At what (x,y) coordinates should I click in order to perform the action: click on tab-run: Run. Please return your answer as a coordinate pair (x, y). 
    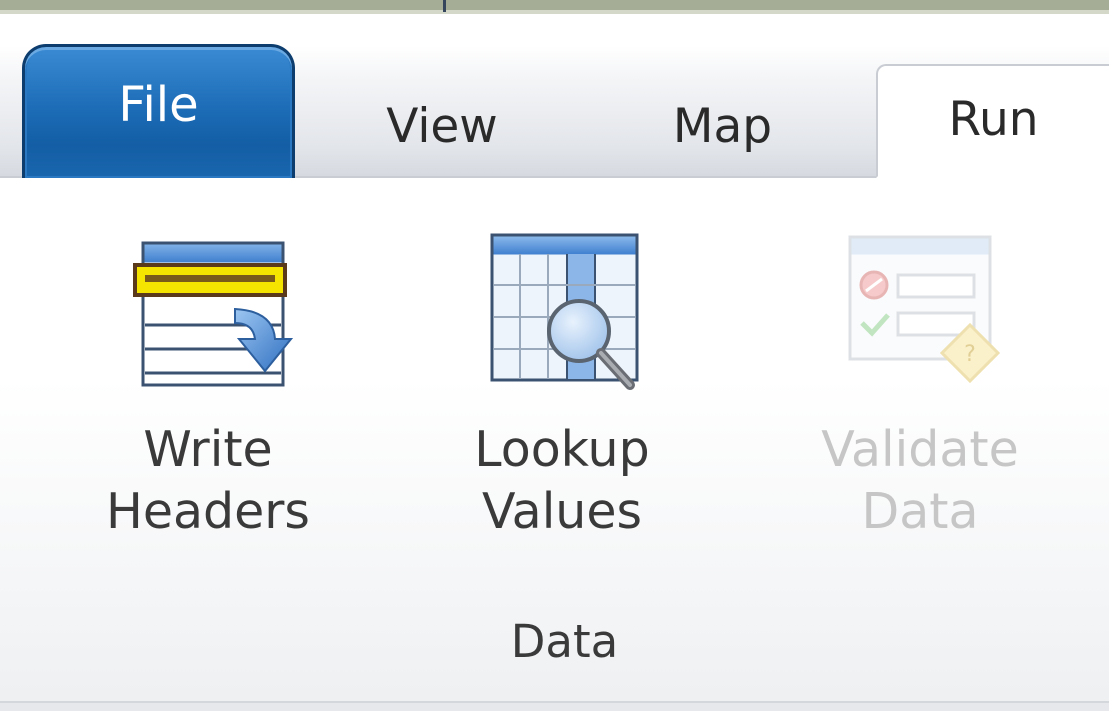
    Looking at the image, I should click on (992, 121).